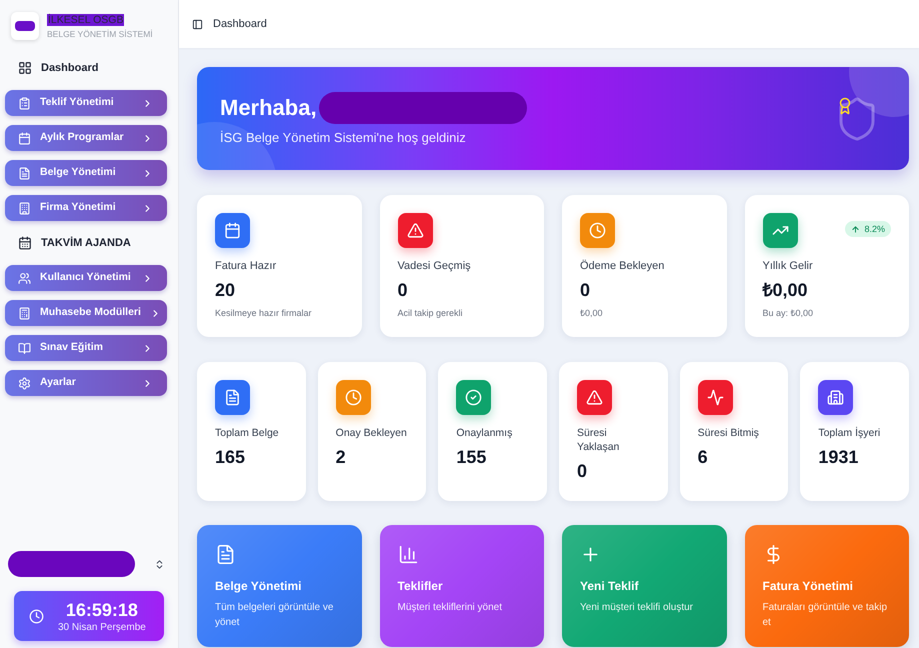 This screenshot has height=648, width=919. Describe the element at coordinates (86, 243) in the screenshot. I see `sidebar-link: TAKVİM AJANDA` at that location.